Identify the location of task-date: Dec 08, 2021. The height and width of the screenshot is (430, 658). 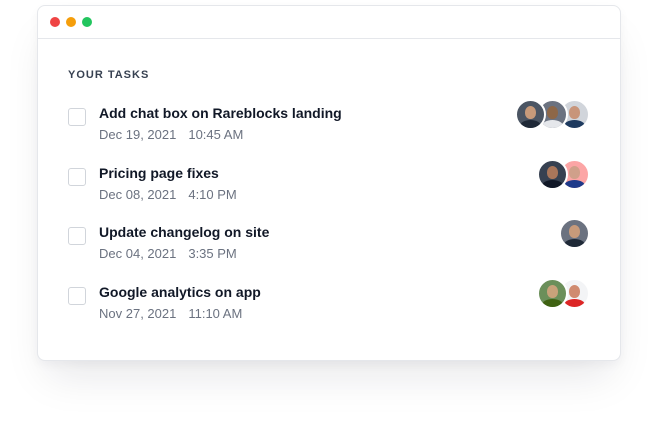
(138, 194).